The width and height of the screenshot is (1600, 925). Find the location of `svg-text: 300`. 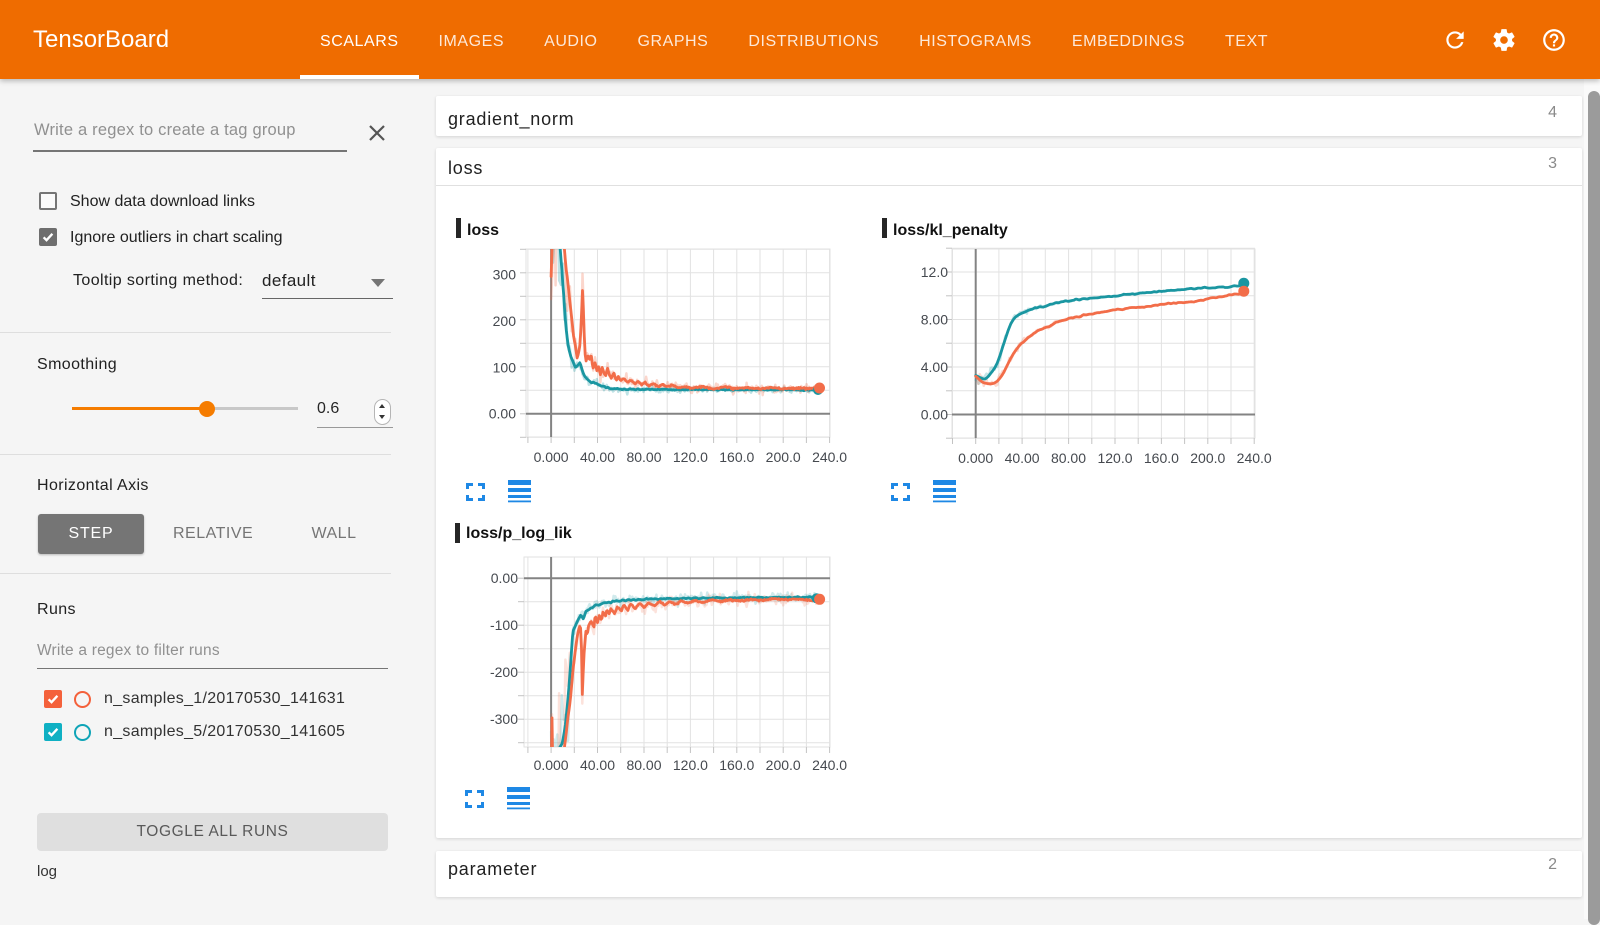

svg-text: 300 is located at coordinates (505, 274).